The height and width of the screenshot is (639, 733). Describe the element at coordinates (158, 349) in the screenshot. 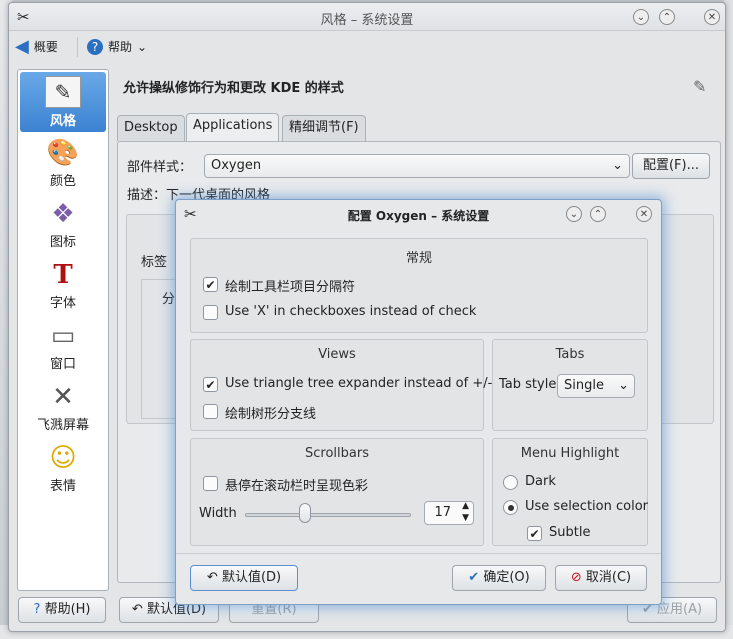

I see `preview-group: 分` at that location.